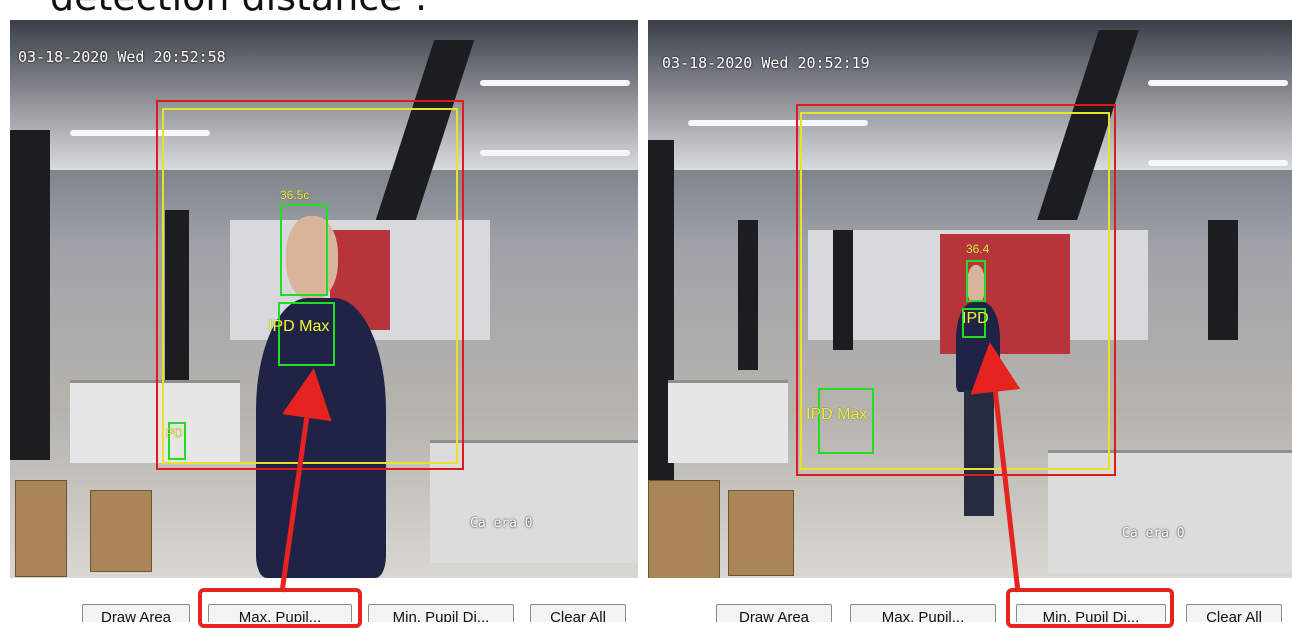 This screenshot has width=1292, height=628. What do you see at coordinates (975, 318) in the screenshot?
I see `ipd-label: IPD` at bounding box center [975, 318].